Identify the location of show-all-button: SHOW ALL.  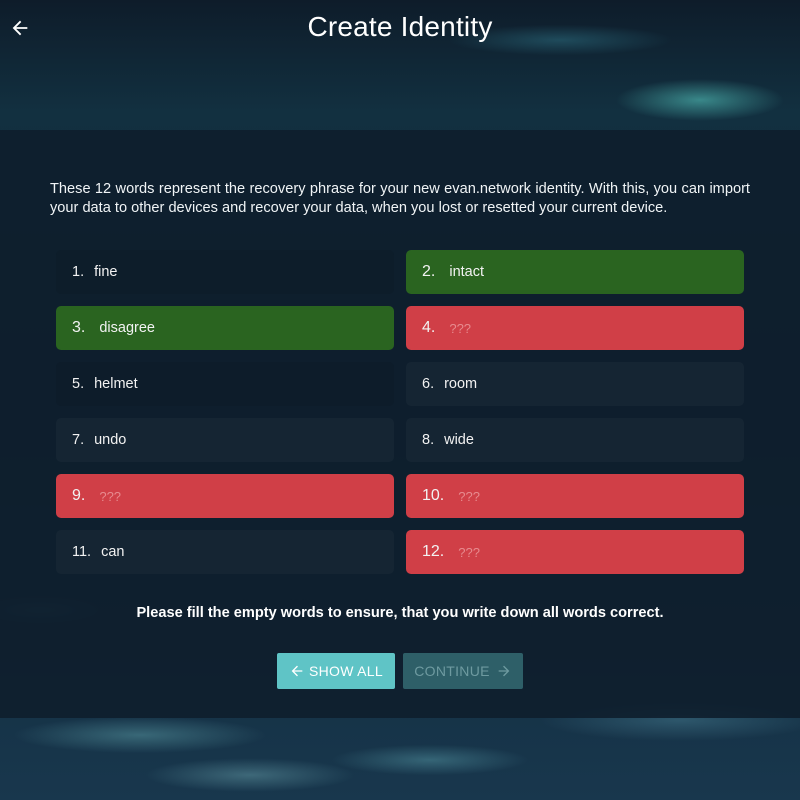
(336, 671).